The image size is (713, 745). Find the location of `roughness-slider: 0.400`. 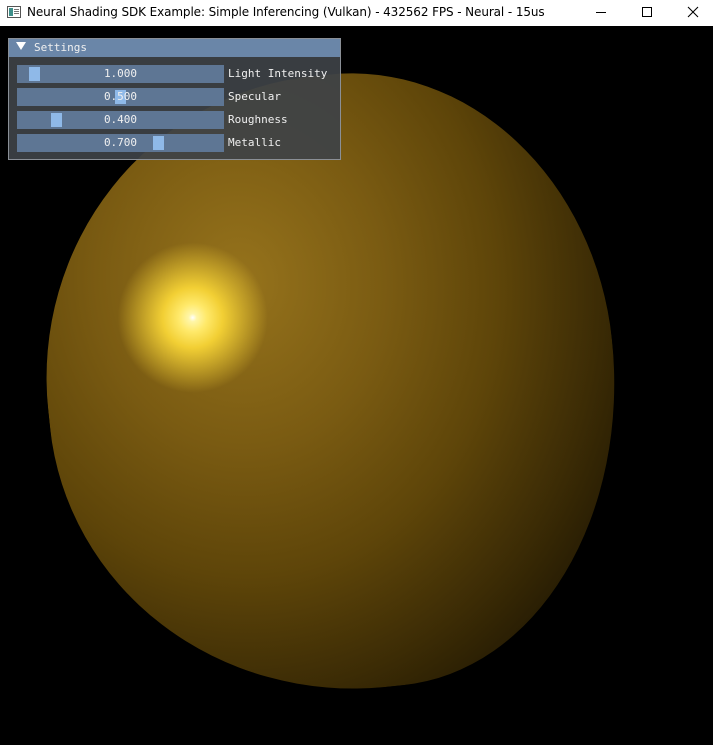

roughness-slider: 0.400 is located at coordinates (120, 120).